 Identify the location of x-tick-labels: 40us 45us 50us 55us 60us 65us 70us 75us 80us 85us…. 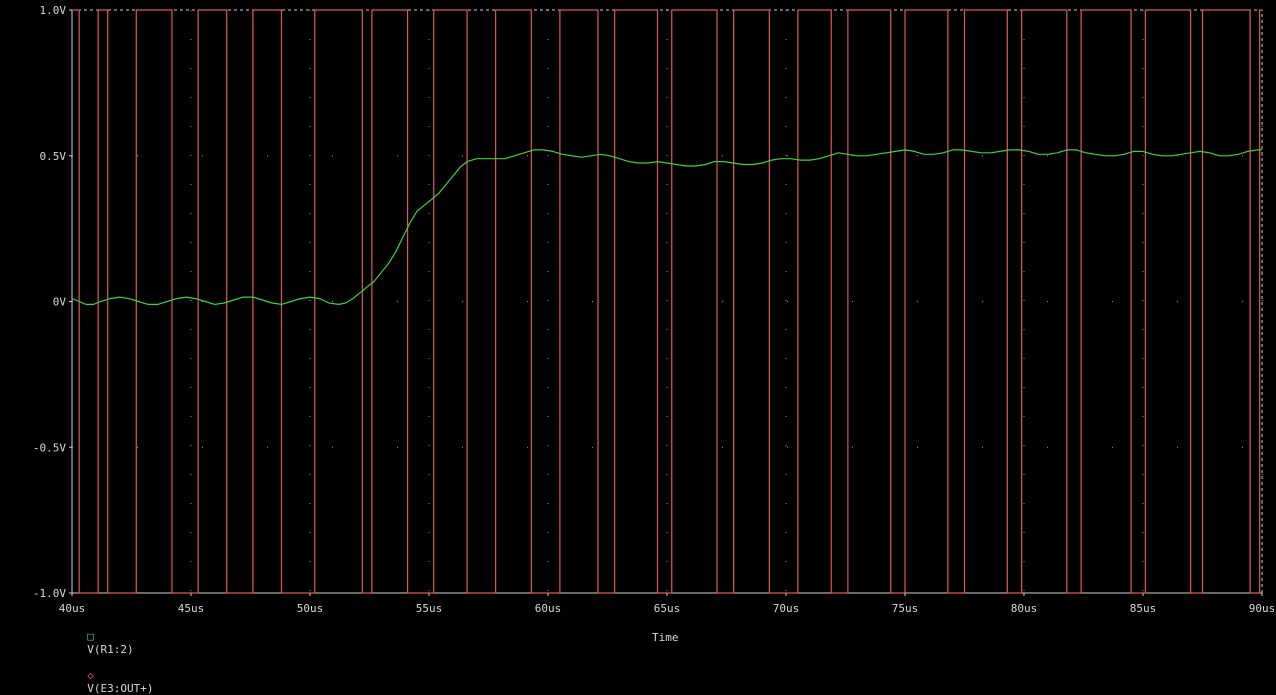
(667, 604).